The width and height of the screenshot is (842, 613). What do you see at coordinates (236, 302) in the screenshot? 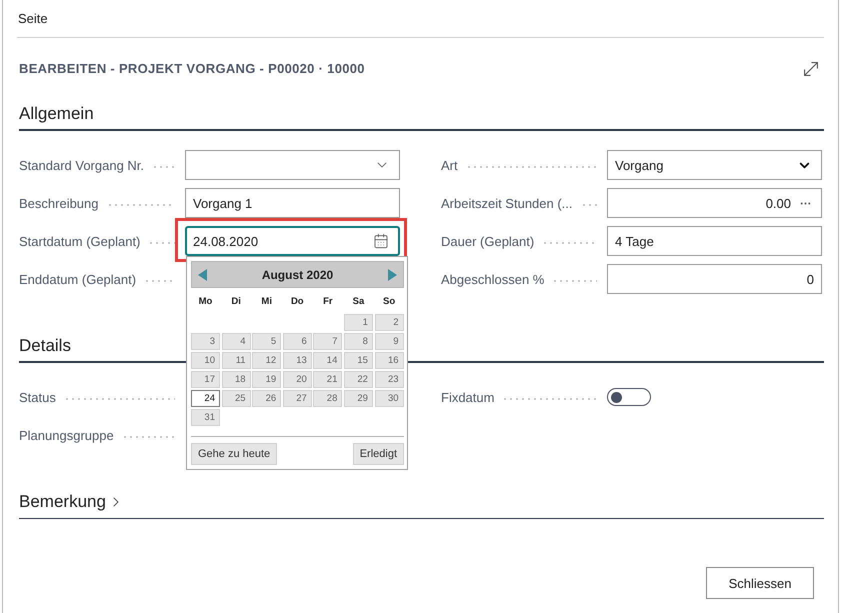
I see `weekday-label: Di` at bounding box center [236, 302].